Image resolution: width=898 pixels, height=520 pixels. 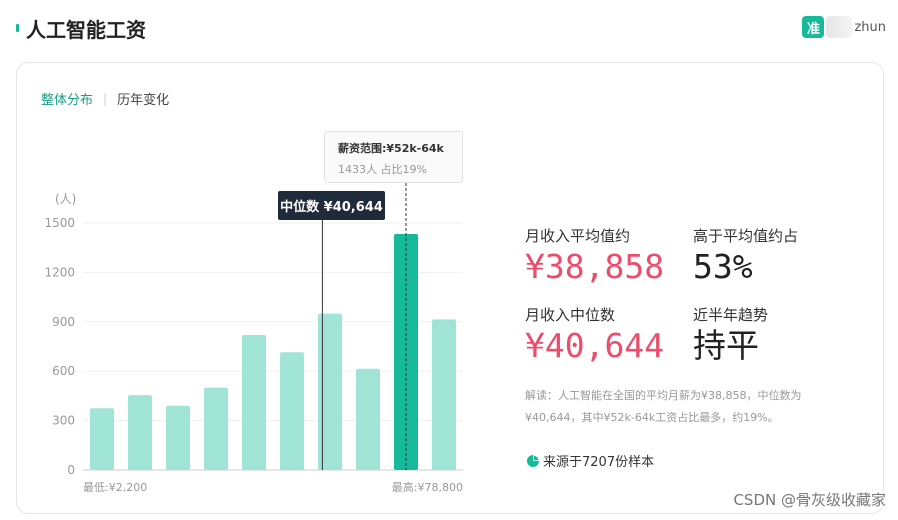 I want to click on y-tick-label-300: 300, so click(x=63, y=421).